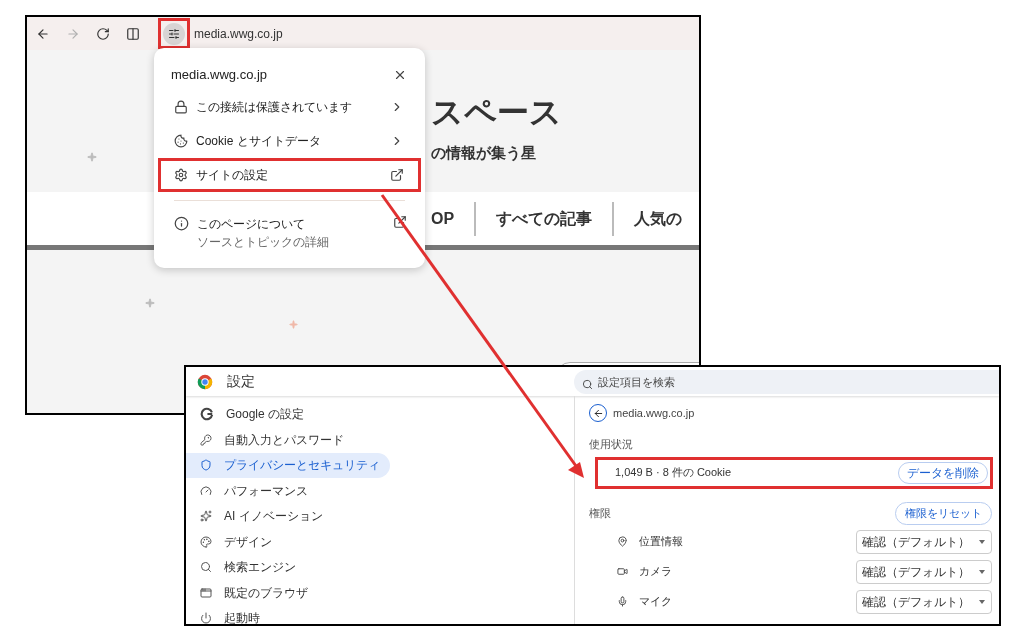  Describe the element at coordinates (656, 602) in the screenshot. I see `permission-label: マイク` at that location.